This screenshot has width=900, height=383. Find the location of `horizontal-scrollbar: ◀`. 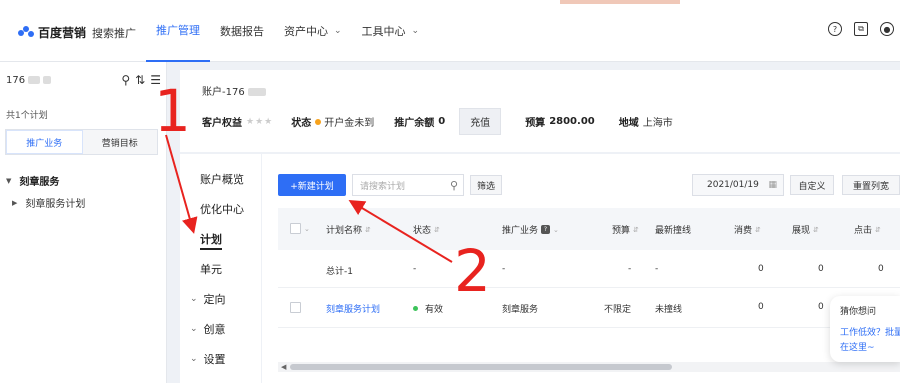

horizontal-scrollbar: ◀ is located at coordinates (589, 367).